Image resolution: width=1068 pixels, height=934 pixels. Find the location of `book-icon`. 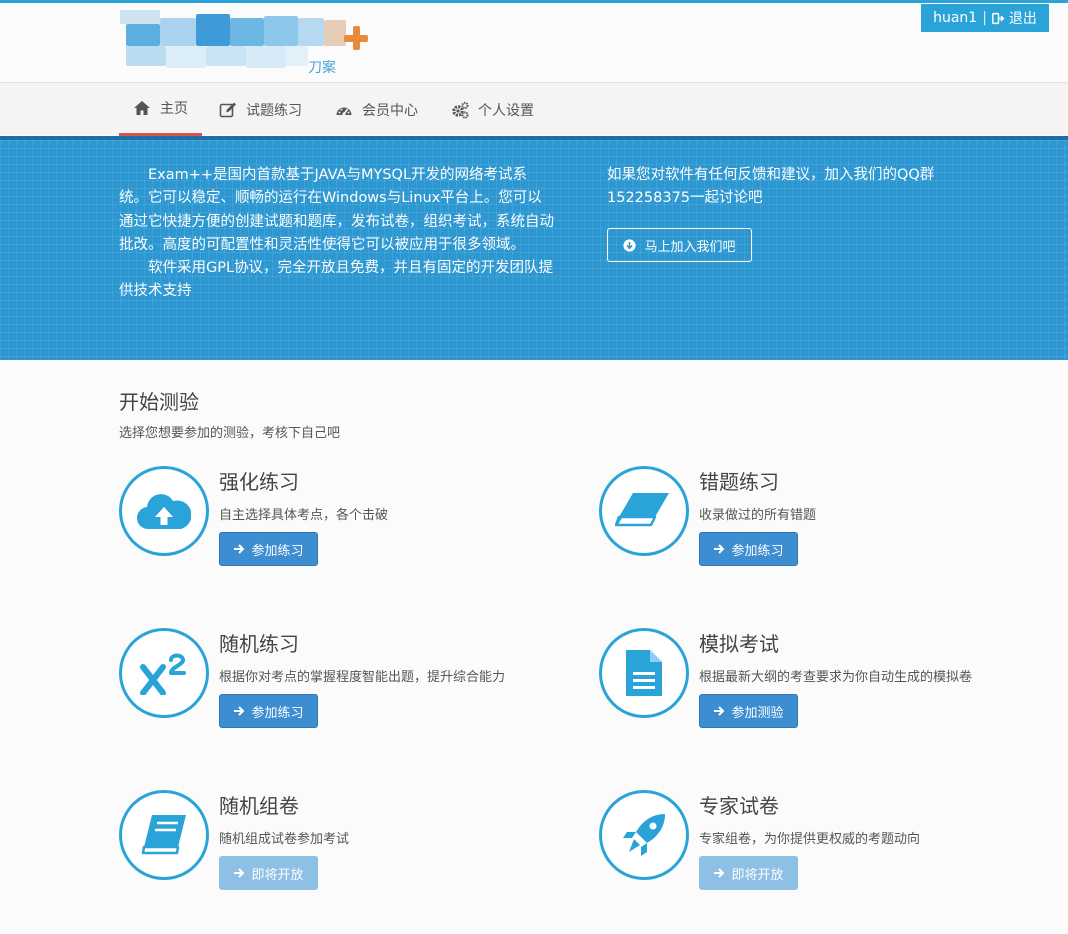

book-icon is located at coordinates (163, 835).